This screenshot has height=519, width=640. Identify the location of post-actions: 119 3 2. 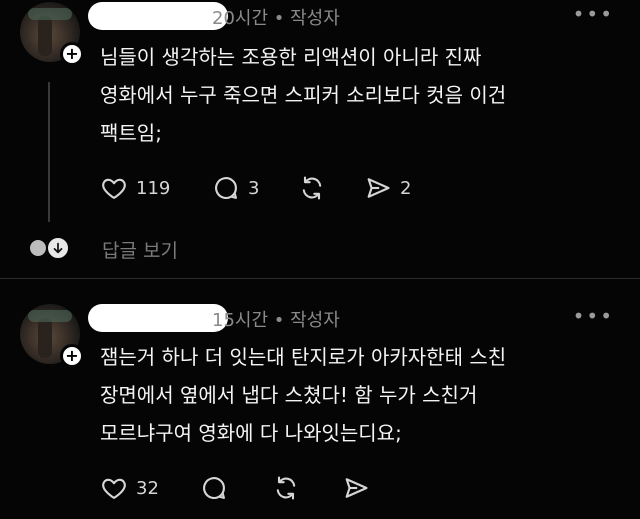
(255, 188).